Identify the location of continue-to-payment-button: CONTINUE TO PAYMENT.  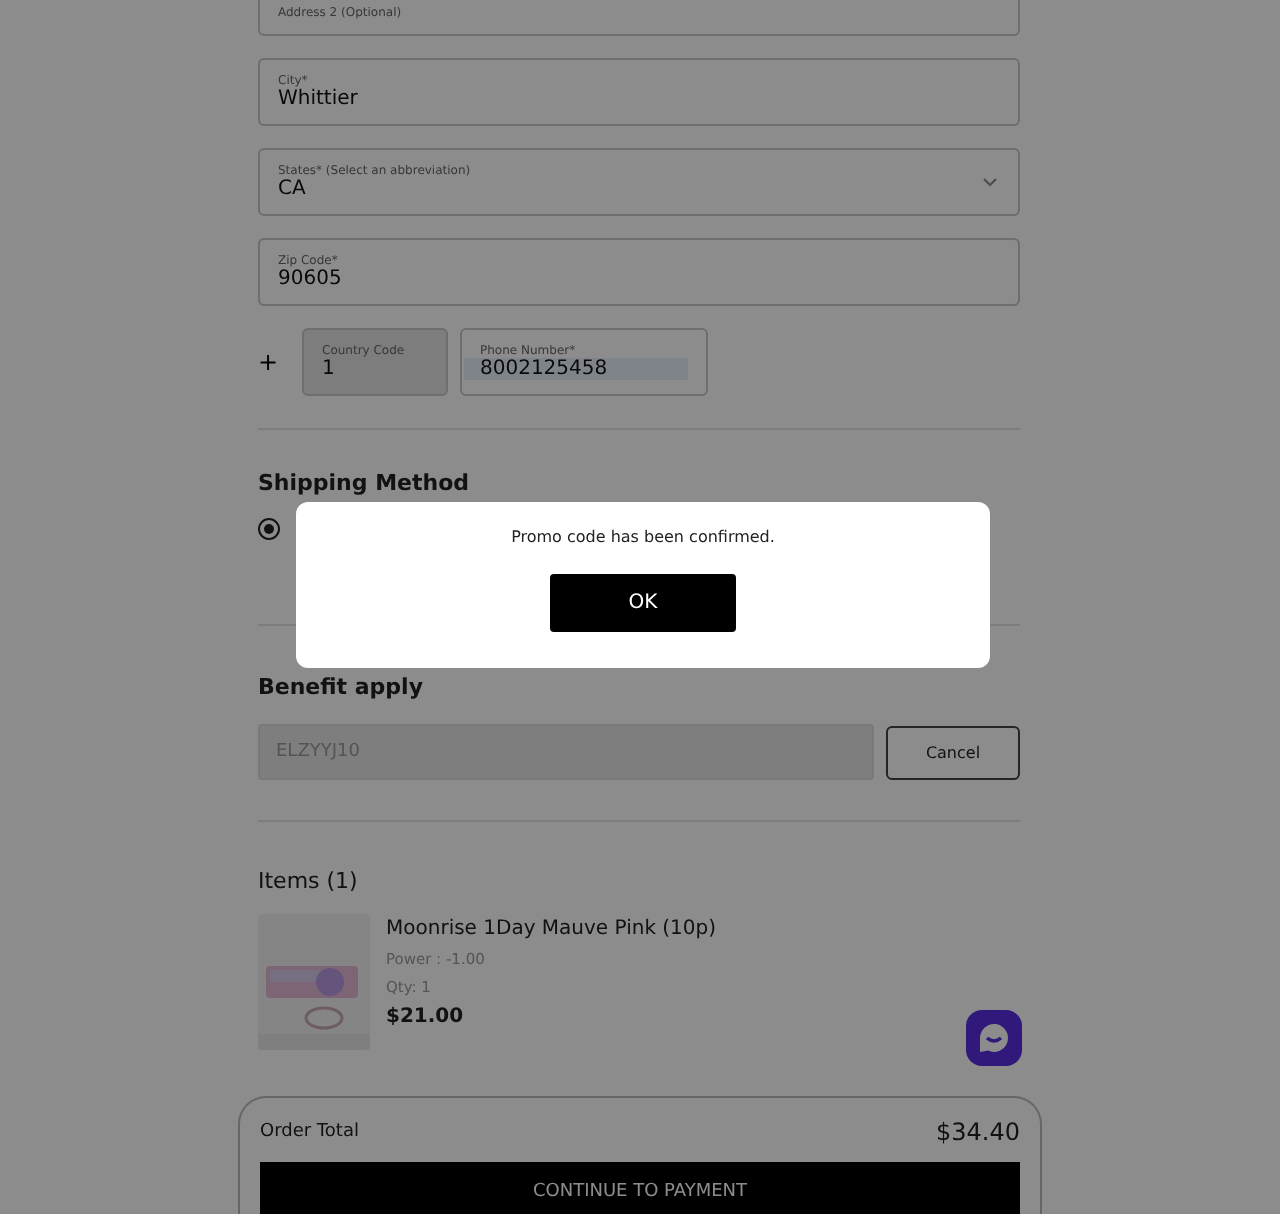
(640, 1188).